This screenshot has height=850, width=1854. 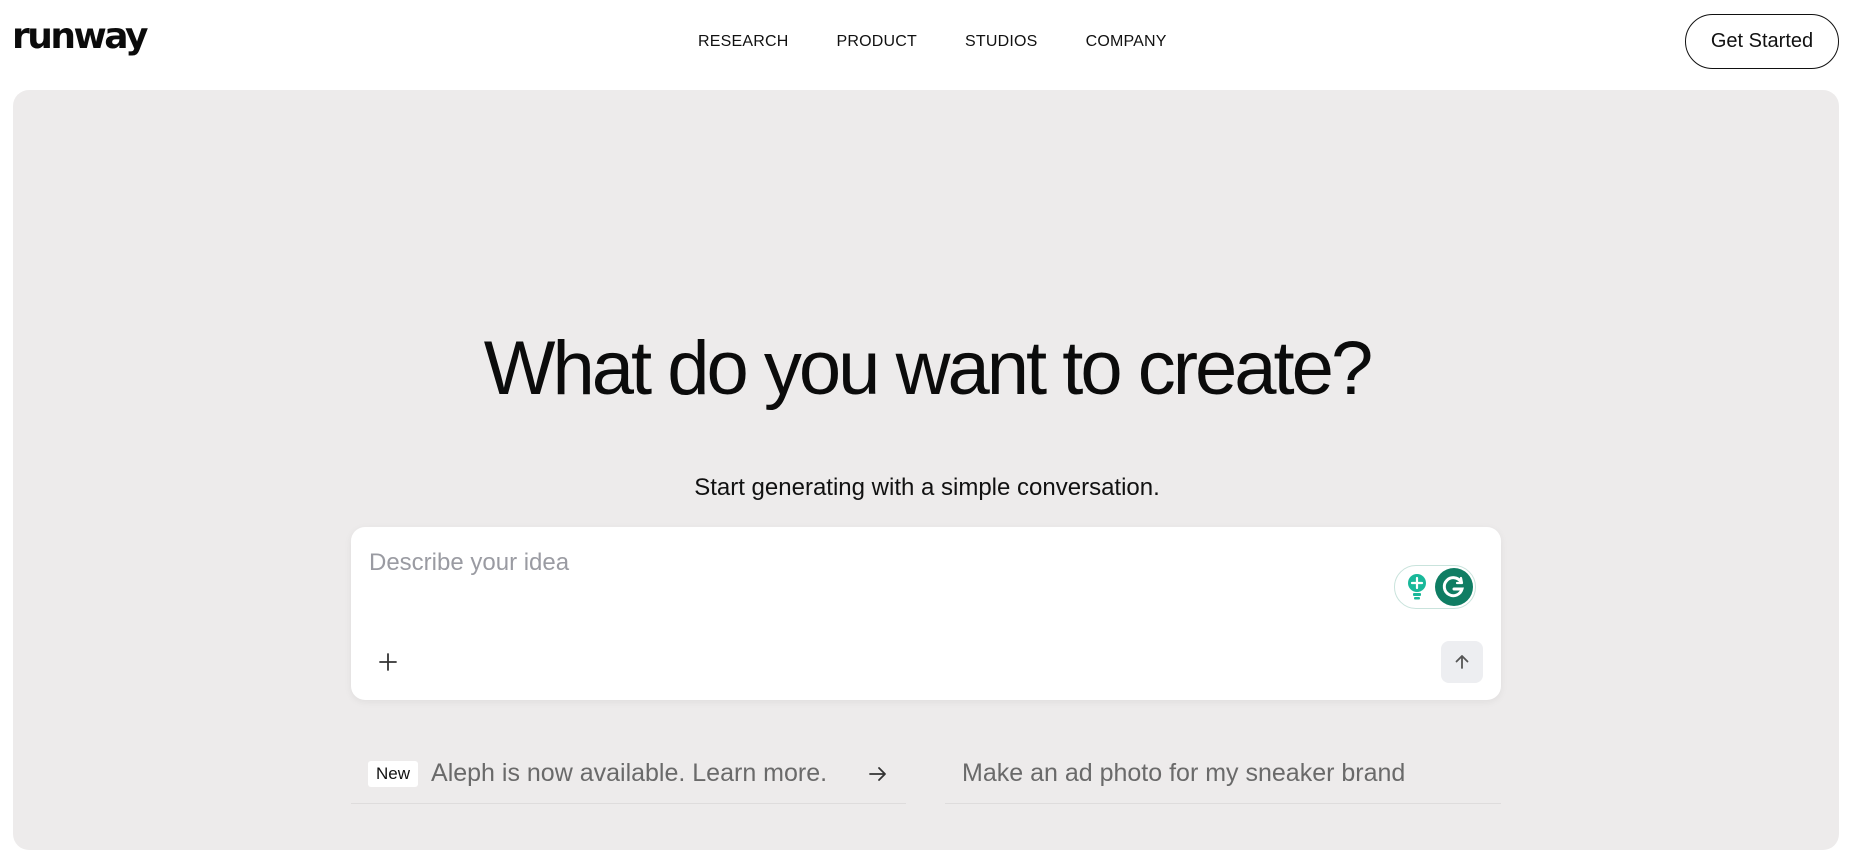 I want to click on send-button, so click(x=1462, y=662).